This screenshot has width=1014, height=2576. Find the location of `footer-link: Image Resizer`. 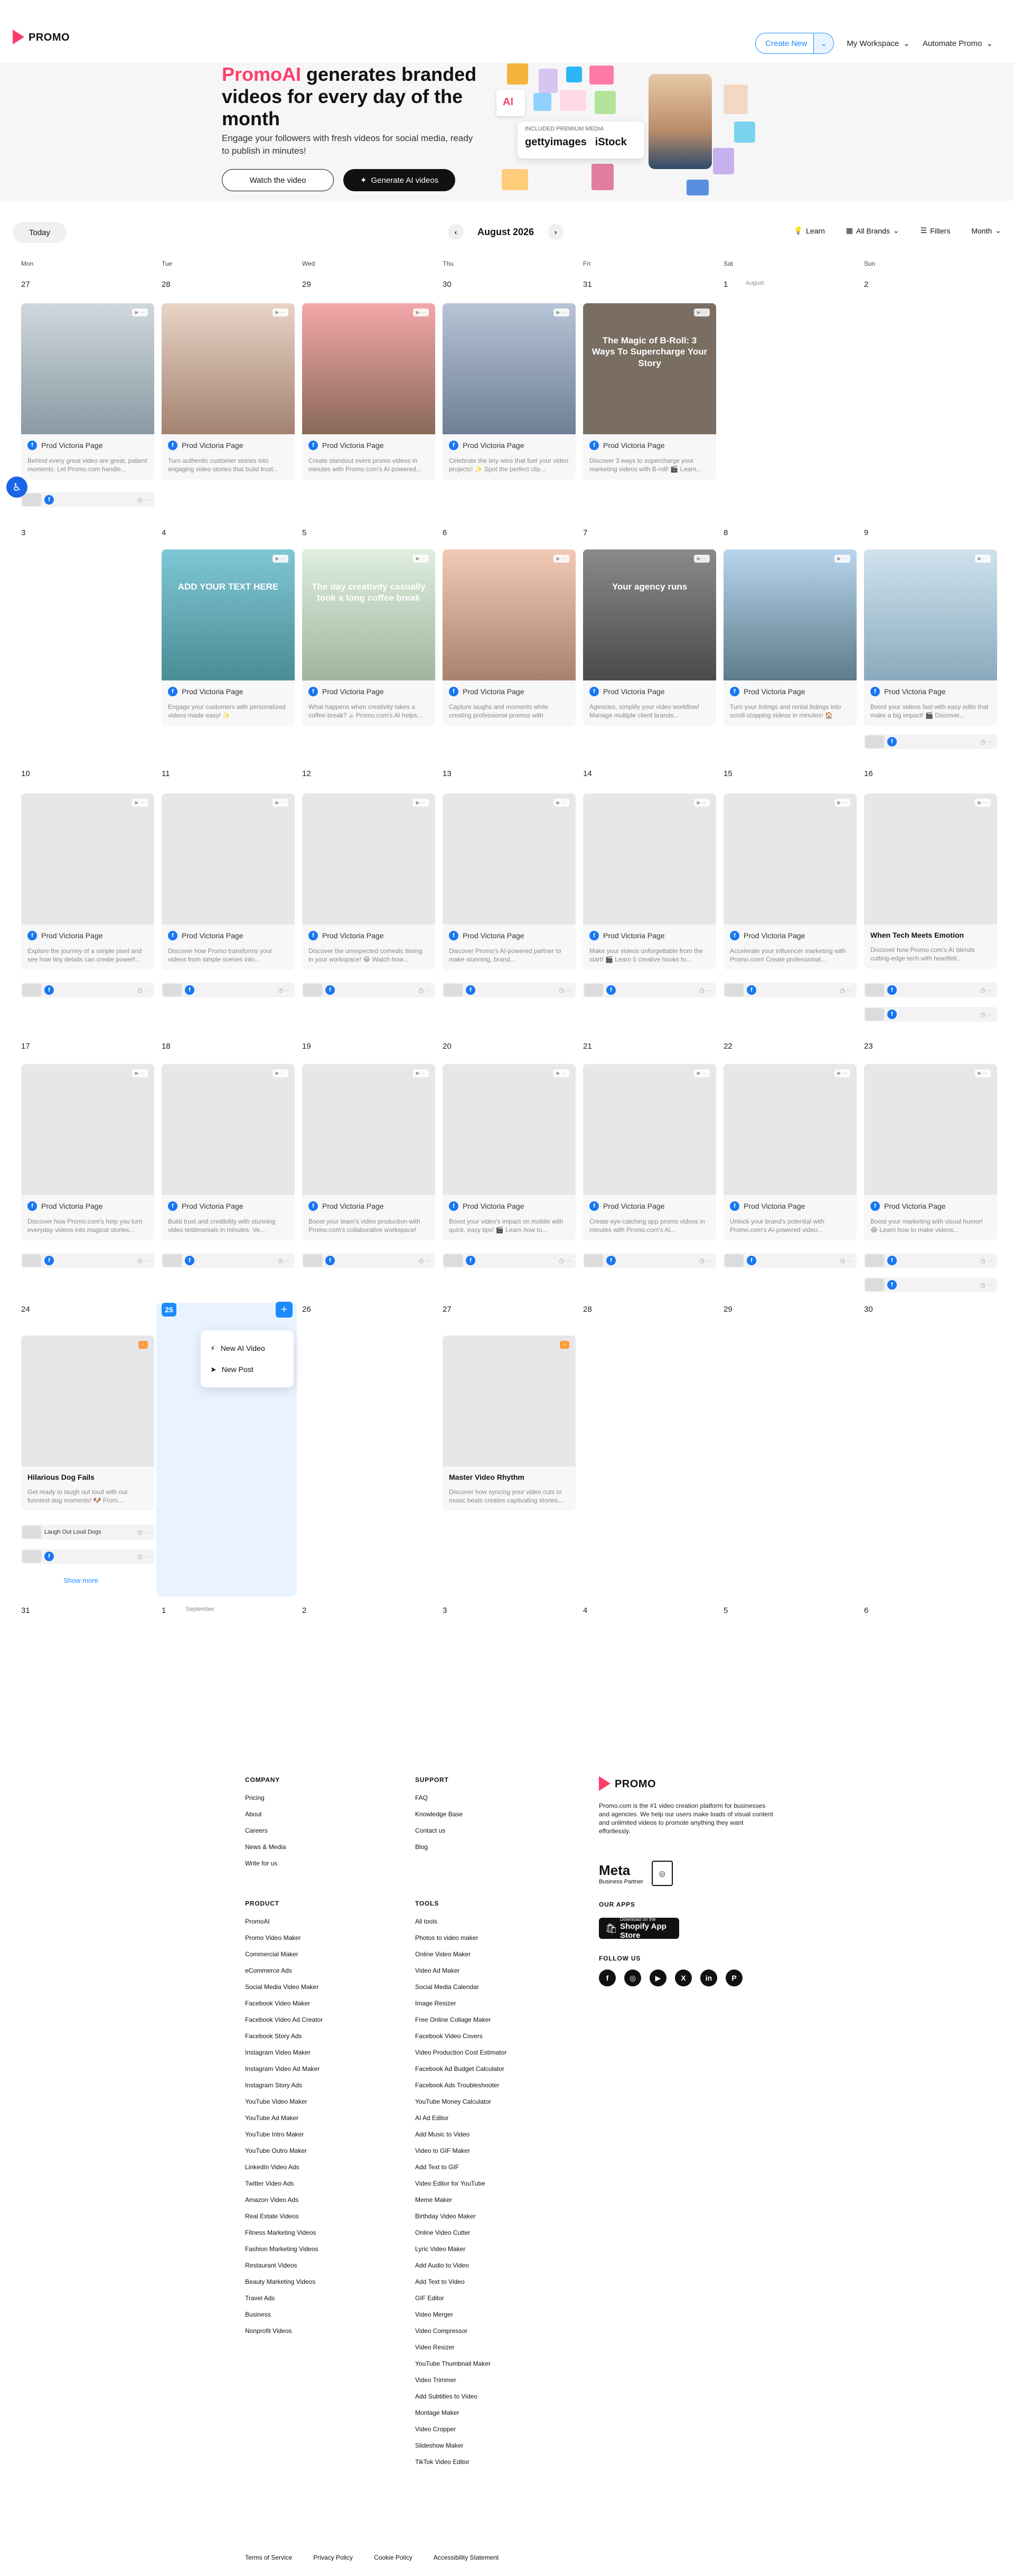

footer-link: Image Resizer is located at coordinates (460, 2003).